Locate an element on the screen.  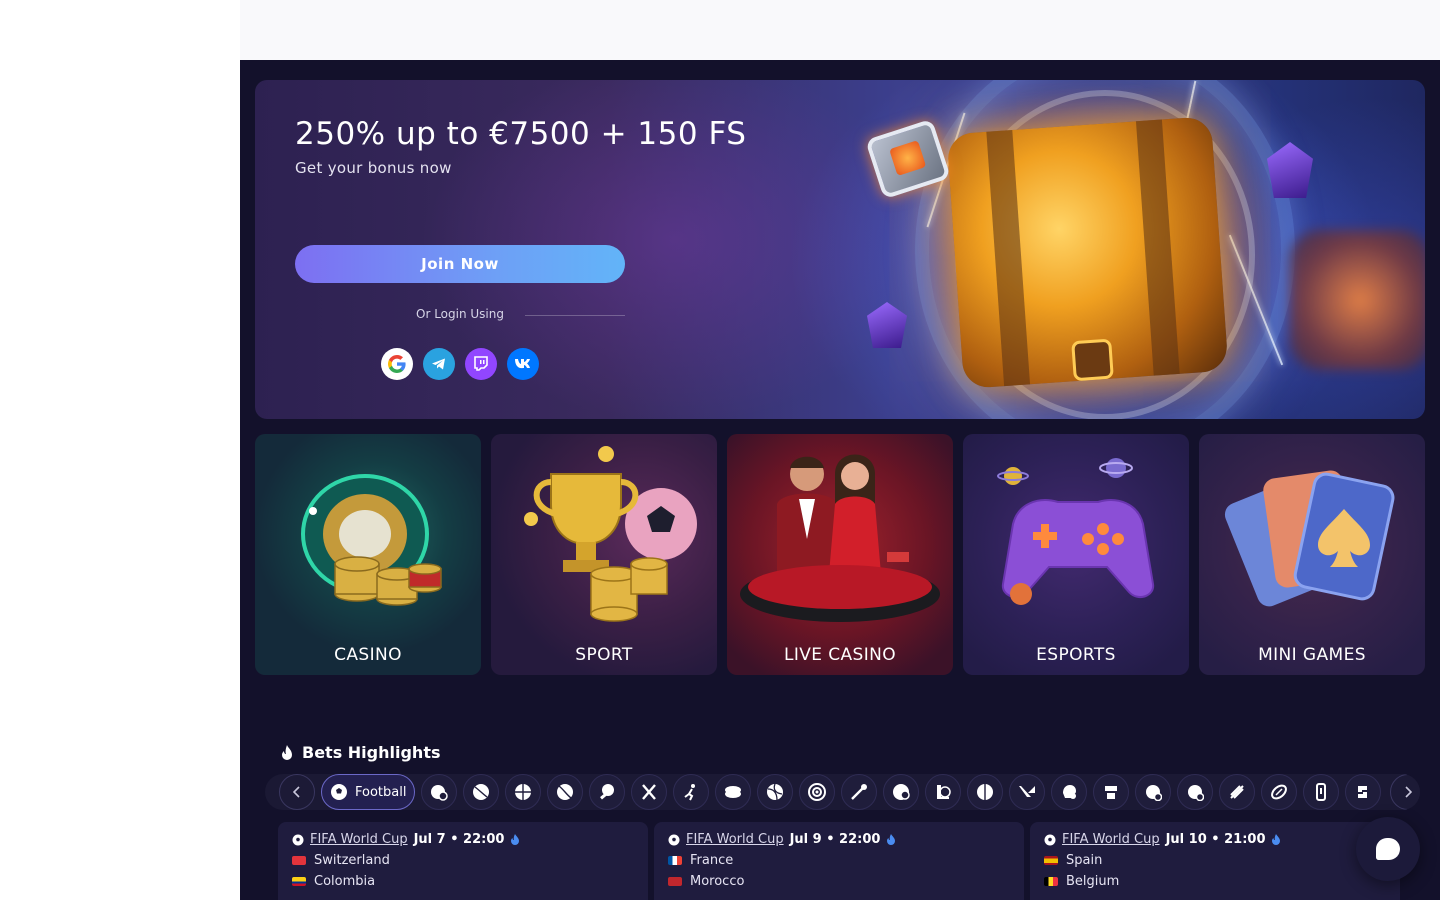
divider is located at coordinates (575, 315).